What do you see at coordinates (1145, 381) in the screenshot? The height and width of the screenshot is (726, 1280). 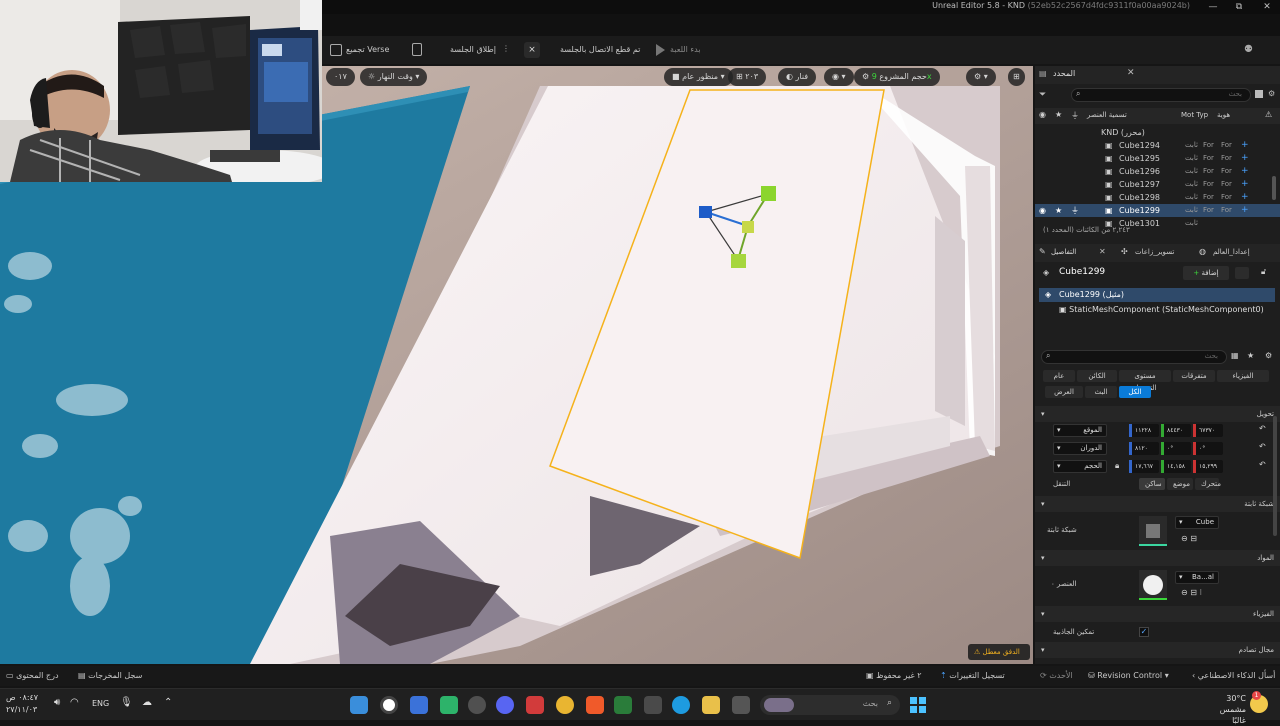 I see `filter-lod: مستوى التفصيل` at bounding box center [1145, 381].